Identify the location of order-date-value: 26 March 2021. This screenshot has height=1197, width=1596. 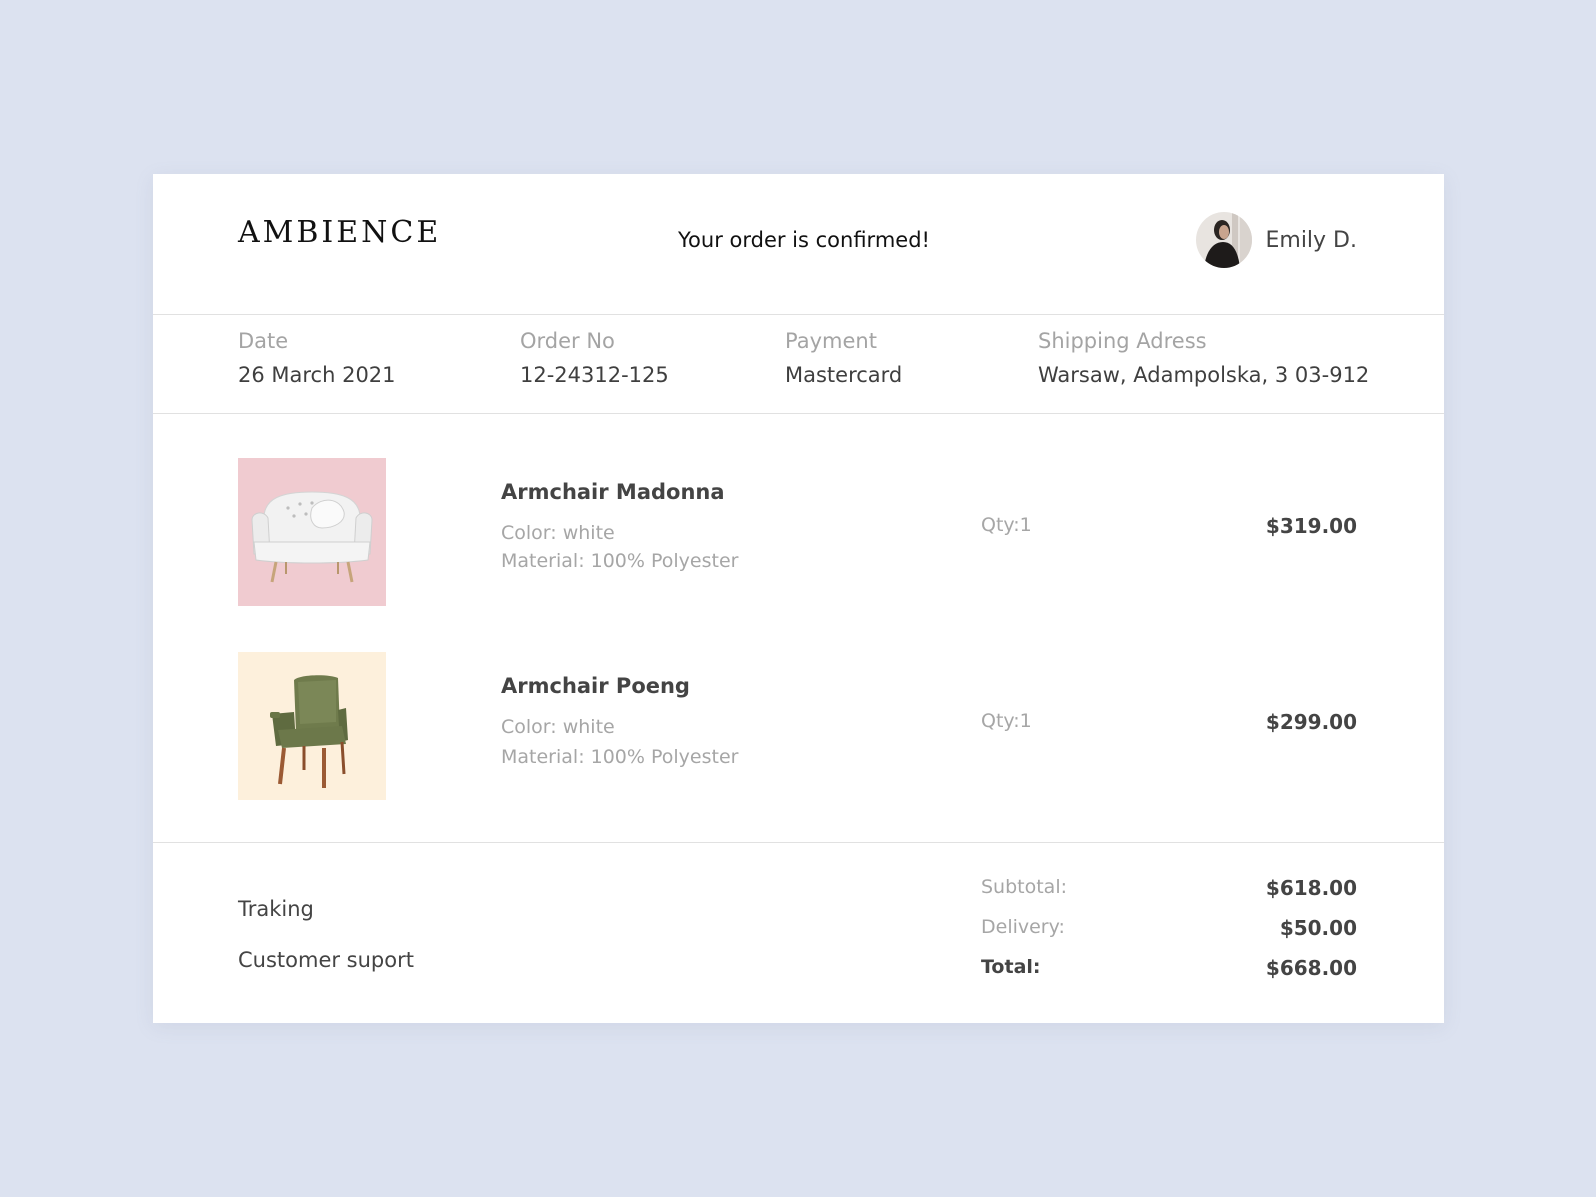
(317, 375).